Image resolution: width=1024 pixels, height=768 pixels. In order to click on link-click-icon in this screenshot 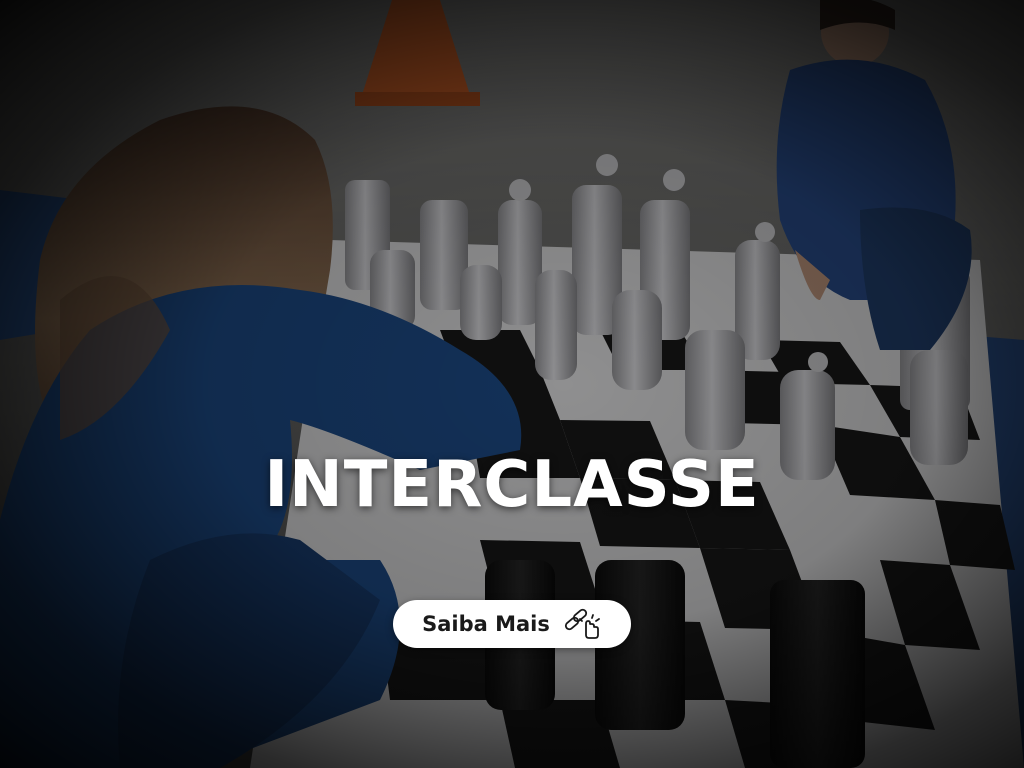, I will do `click(582, 623)`.